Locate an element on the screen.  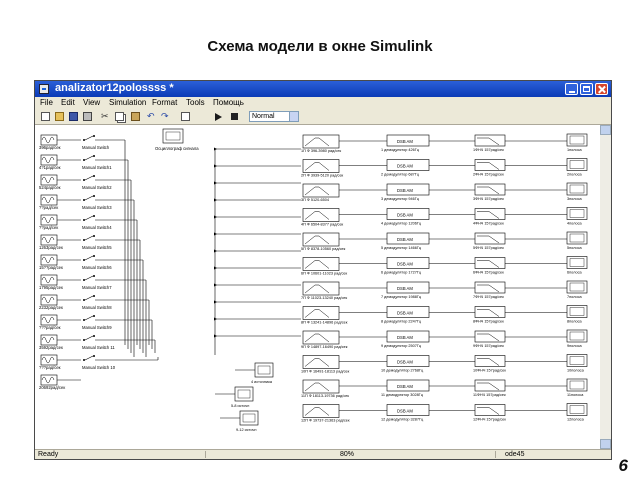
output-label: 1полоса is located at coordinates (574, 150).